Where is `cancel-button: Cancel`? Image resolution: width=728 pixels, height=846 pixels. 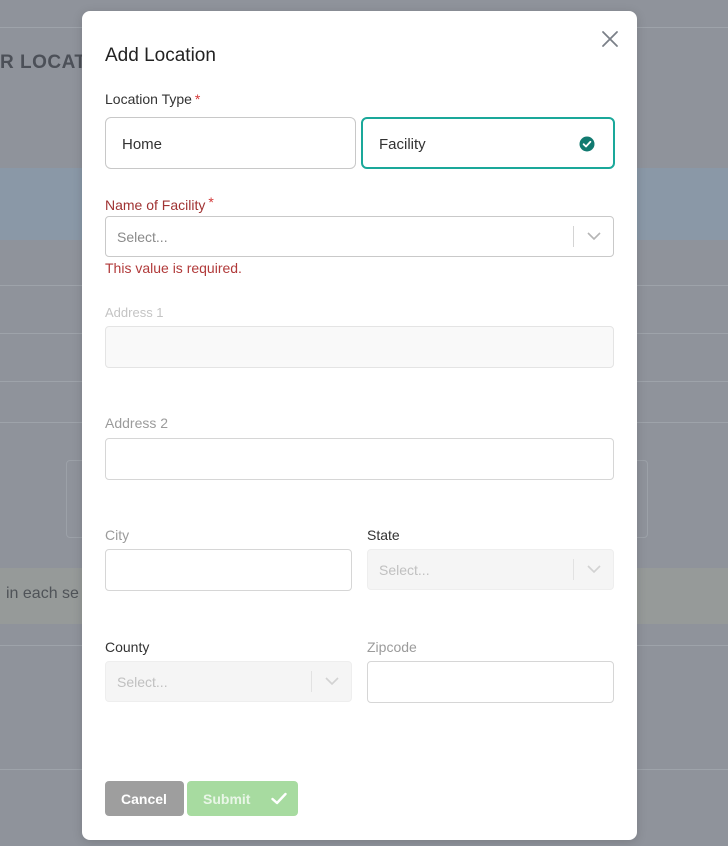
cancel-button: Cancel is located at coordinates (144, 798).